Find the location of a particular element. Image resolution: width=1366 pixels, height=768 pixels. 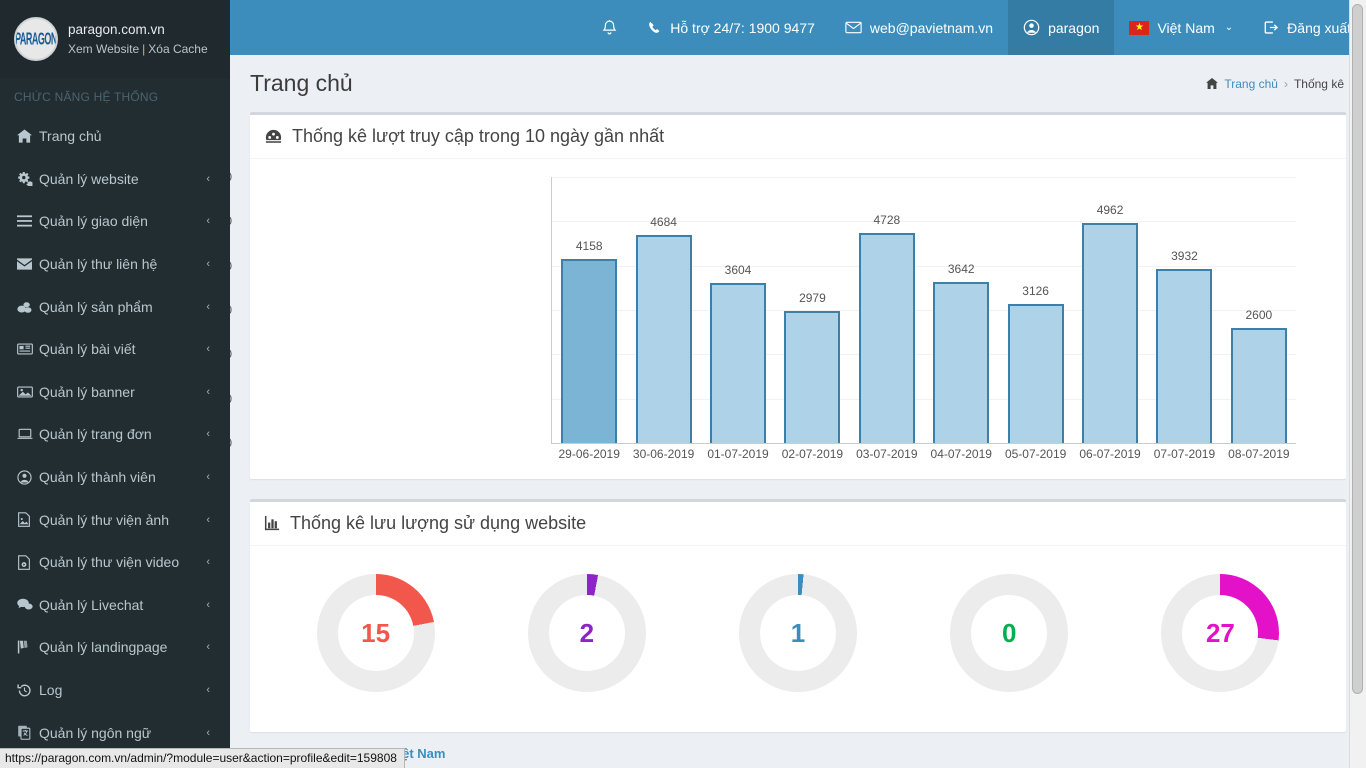

x-tick-label: 02-07-2019 is located at coordinates (812, 454).